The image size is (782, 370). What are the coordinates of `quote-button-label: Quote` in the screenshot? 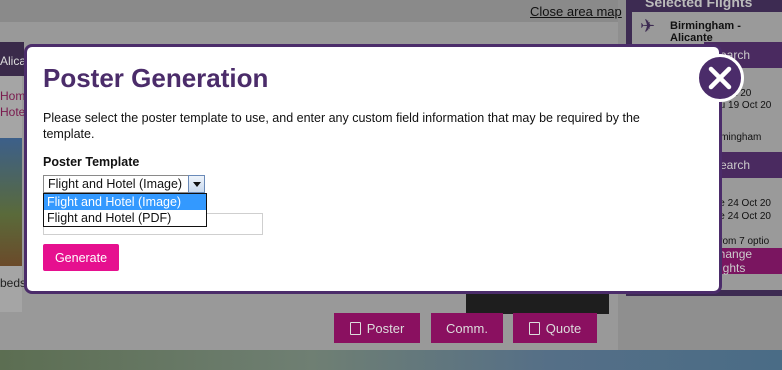 It's located at (563, 328).